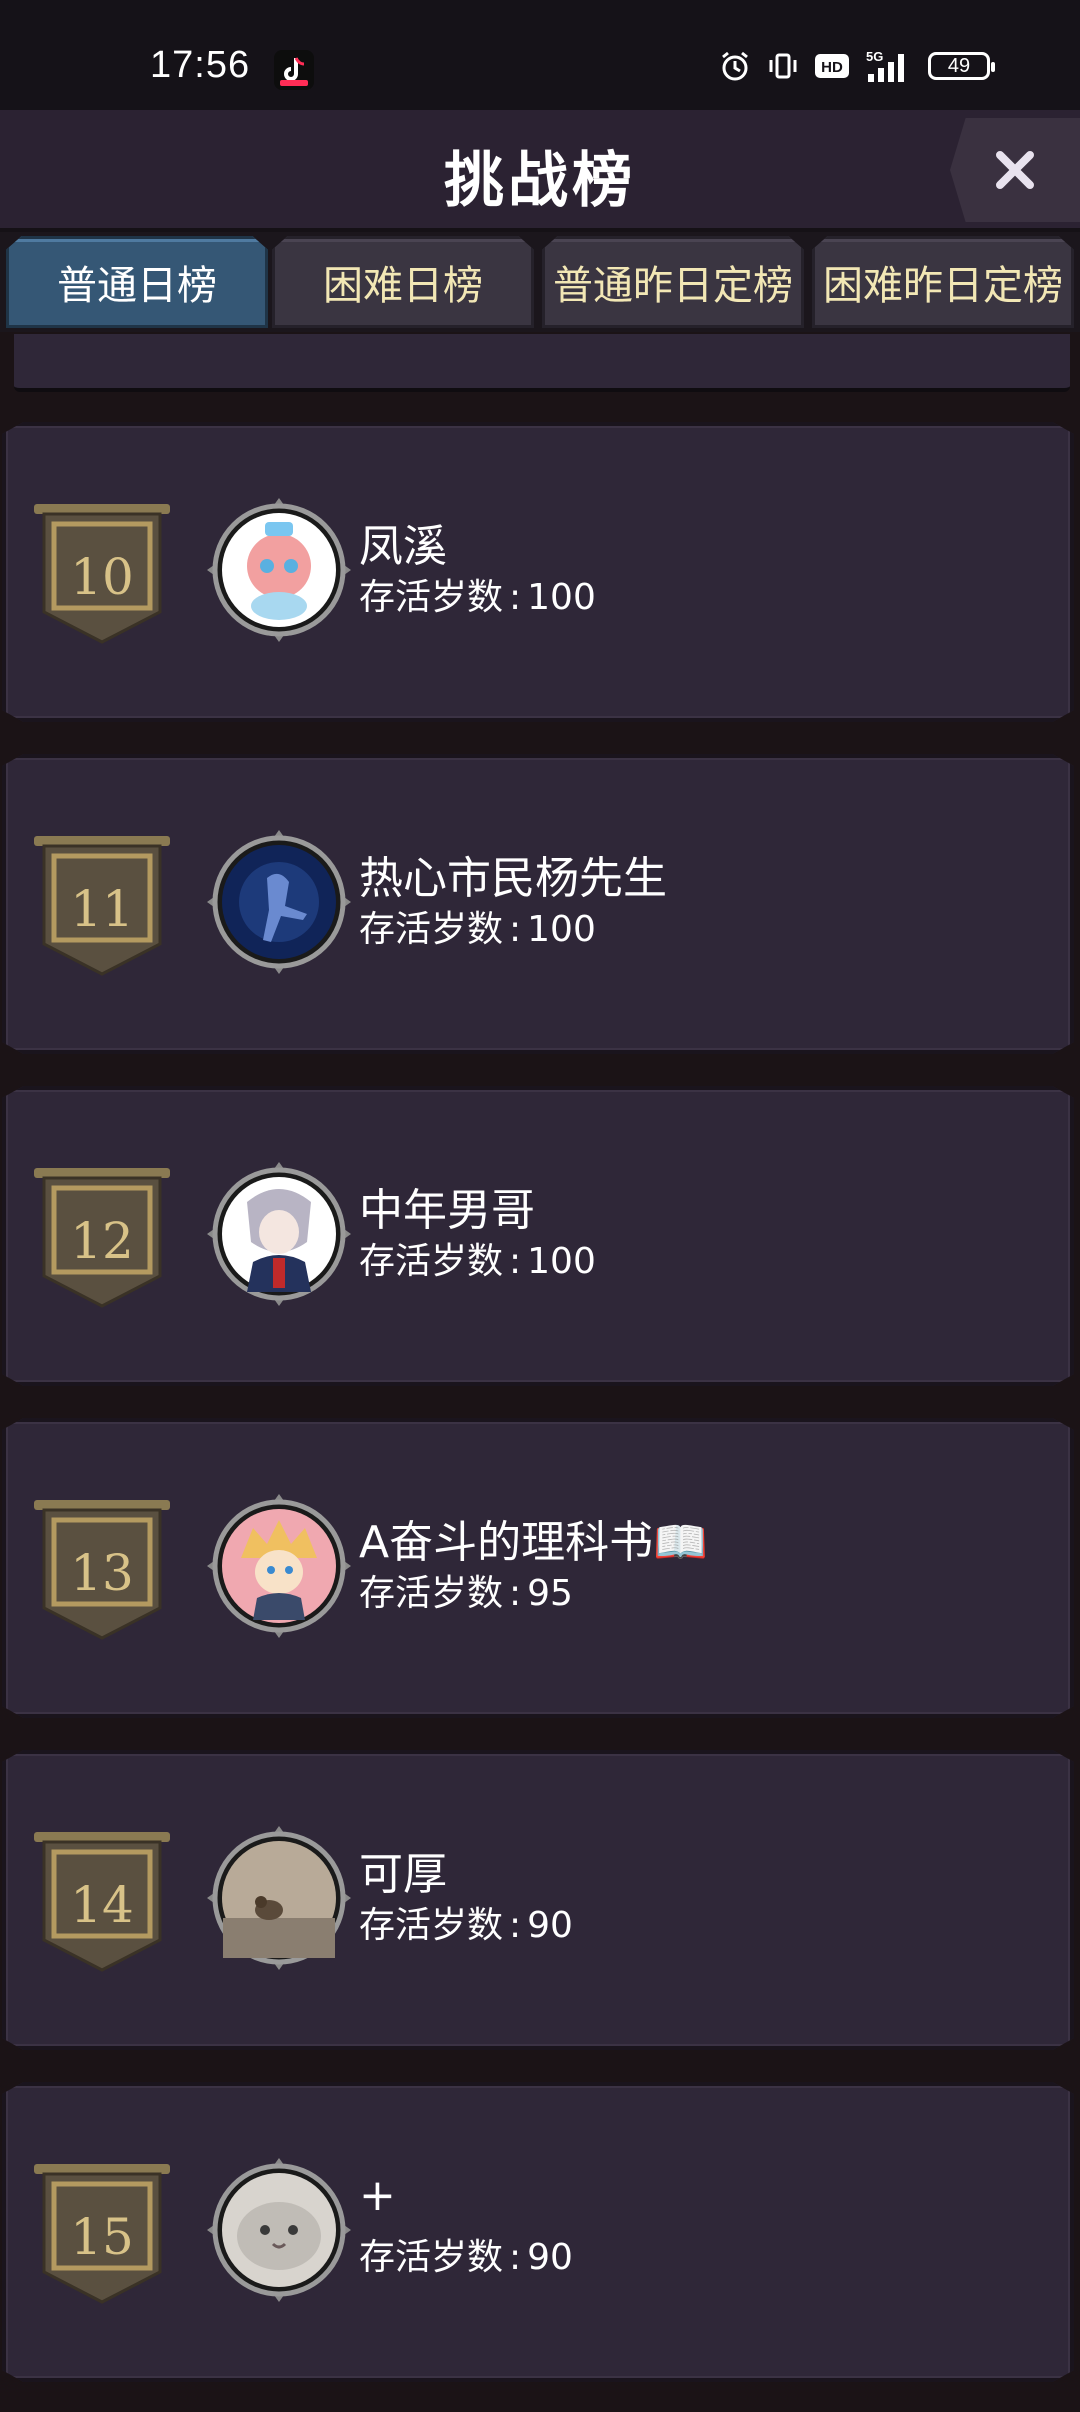 The width and height of the screenshot is (1080, 2412). What do you see at coordinates (403, 1874) in the screenshot?
I see `player-name: 可厚` at bounding box center [403, 1874].